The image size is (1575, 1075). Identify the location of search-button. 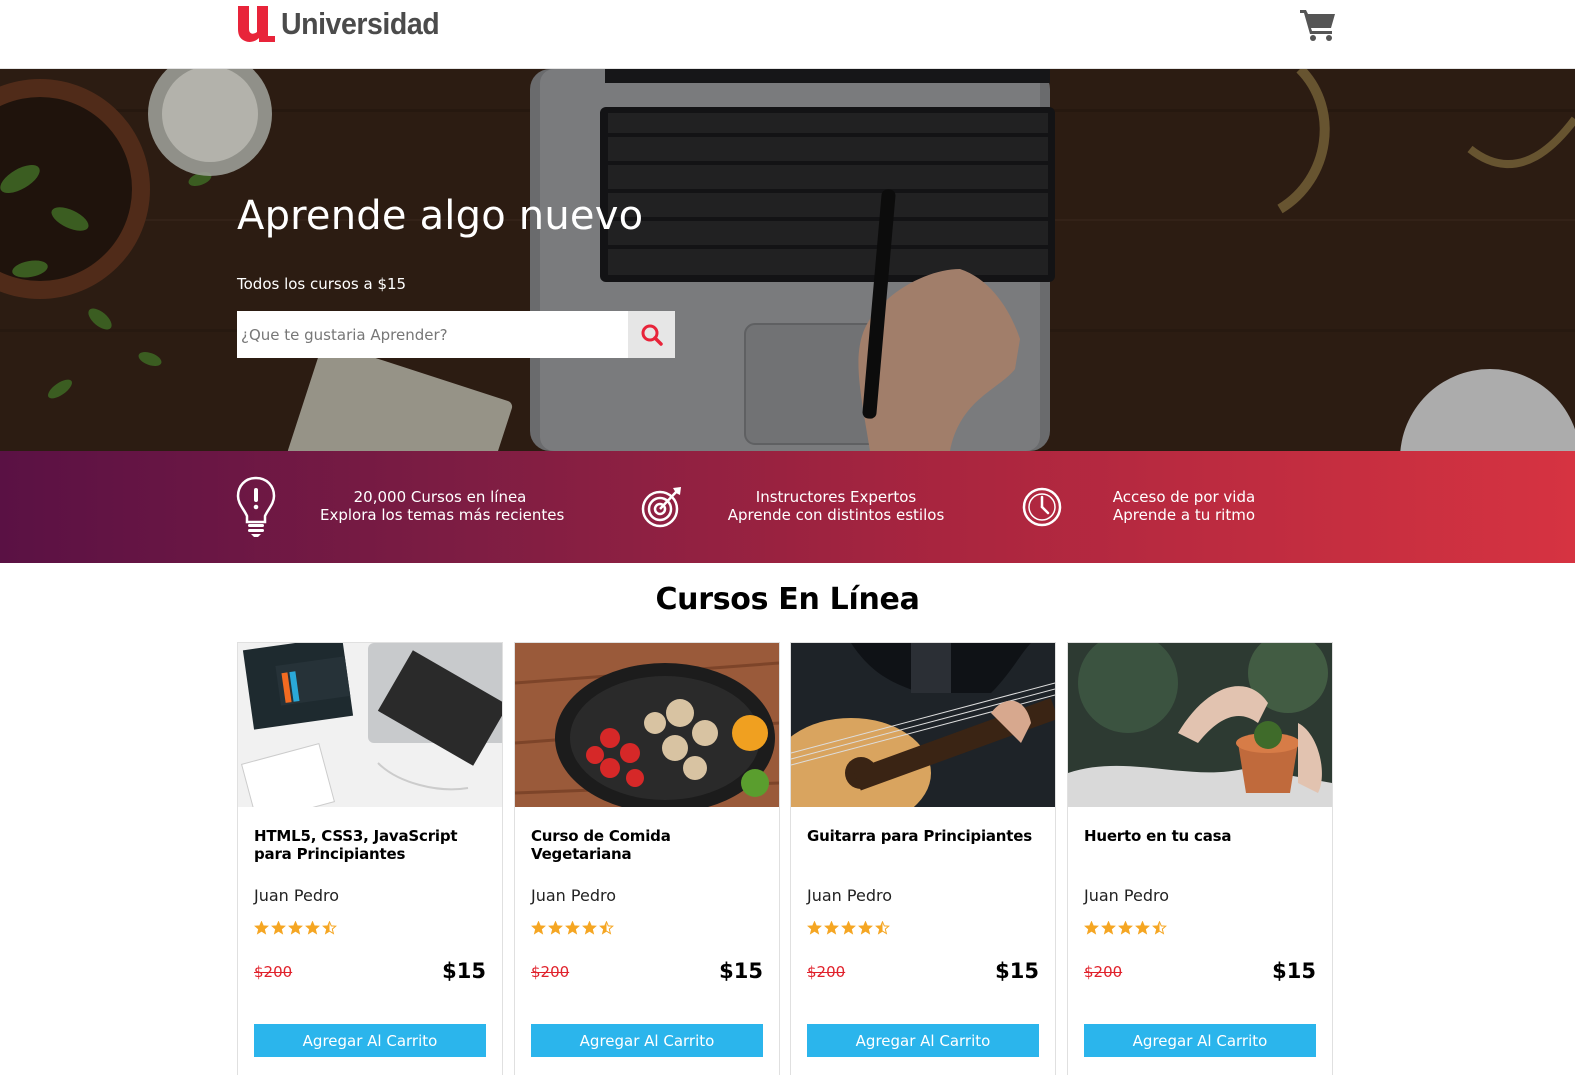
(651, 334).